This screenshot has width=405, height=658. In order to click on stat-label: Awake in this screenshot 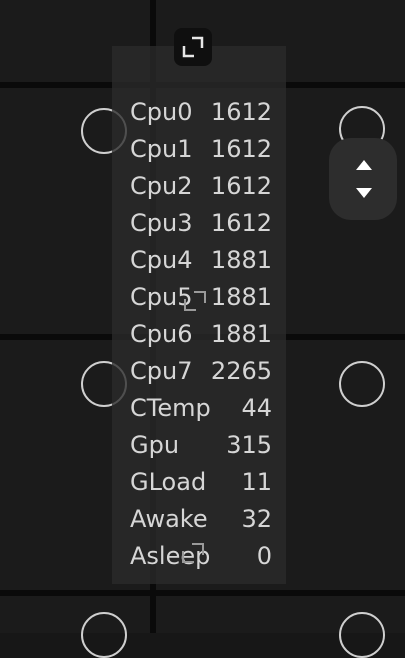, I will do `click(169, 519)`.